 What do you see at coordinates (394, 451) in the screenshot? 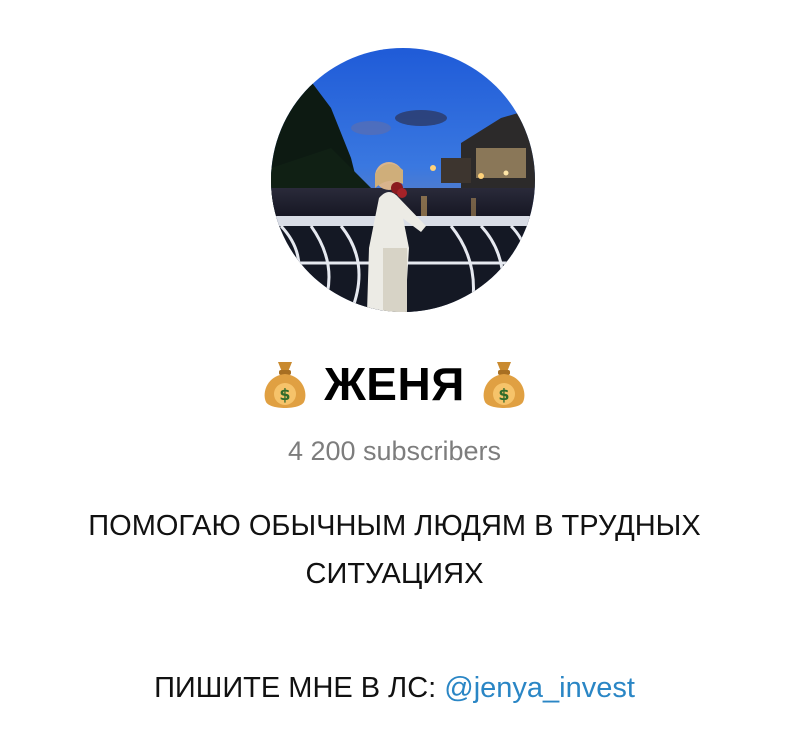
I see `subscriber-count: 4 200 subscribers` at bounding box center [394, 451].